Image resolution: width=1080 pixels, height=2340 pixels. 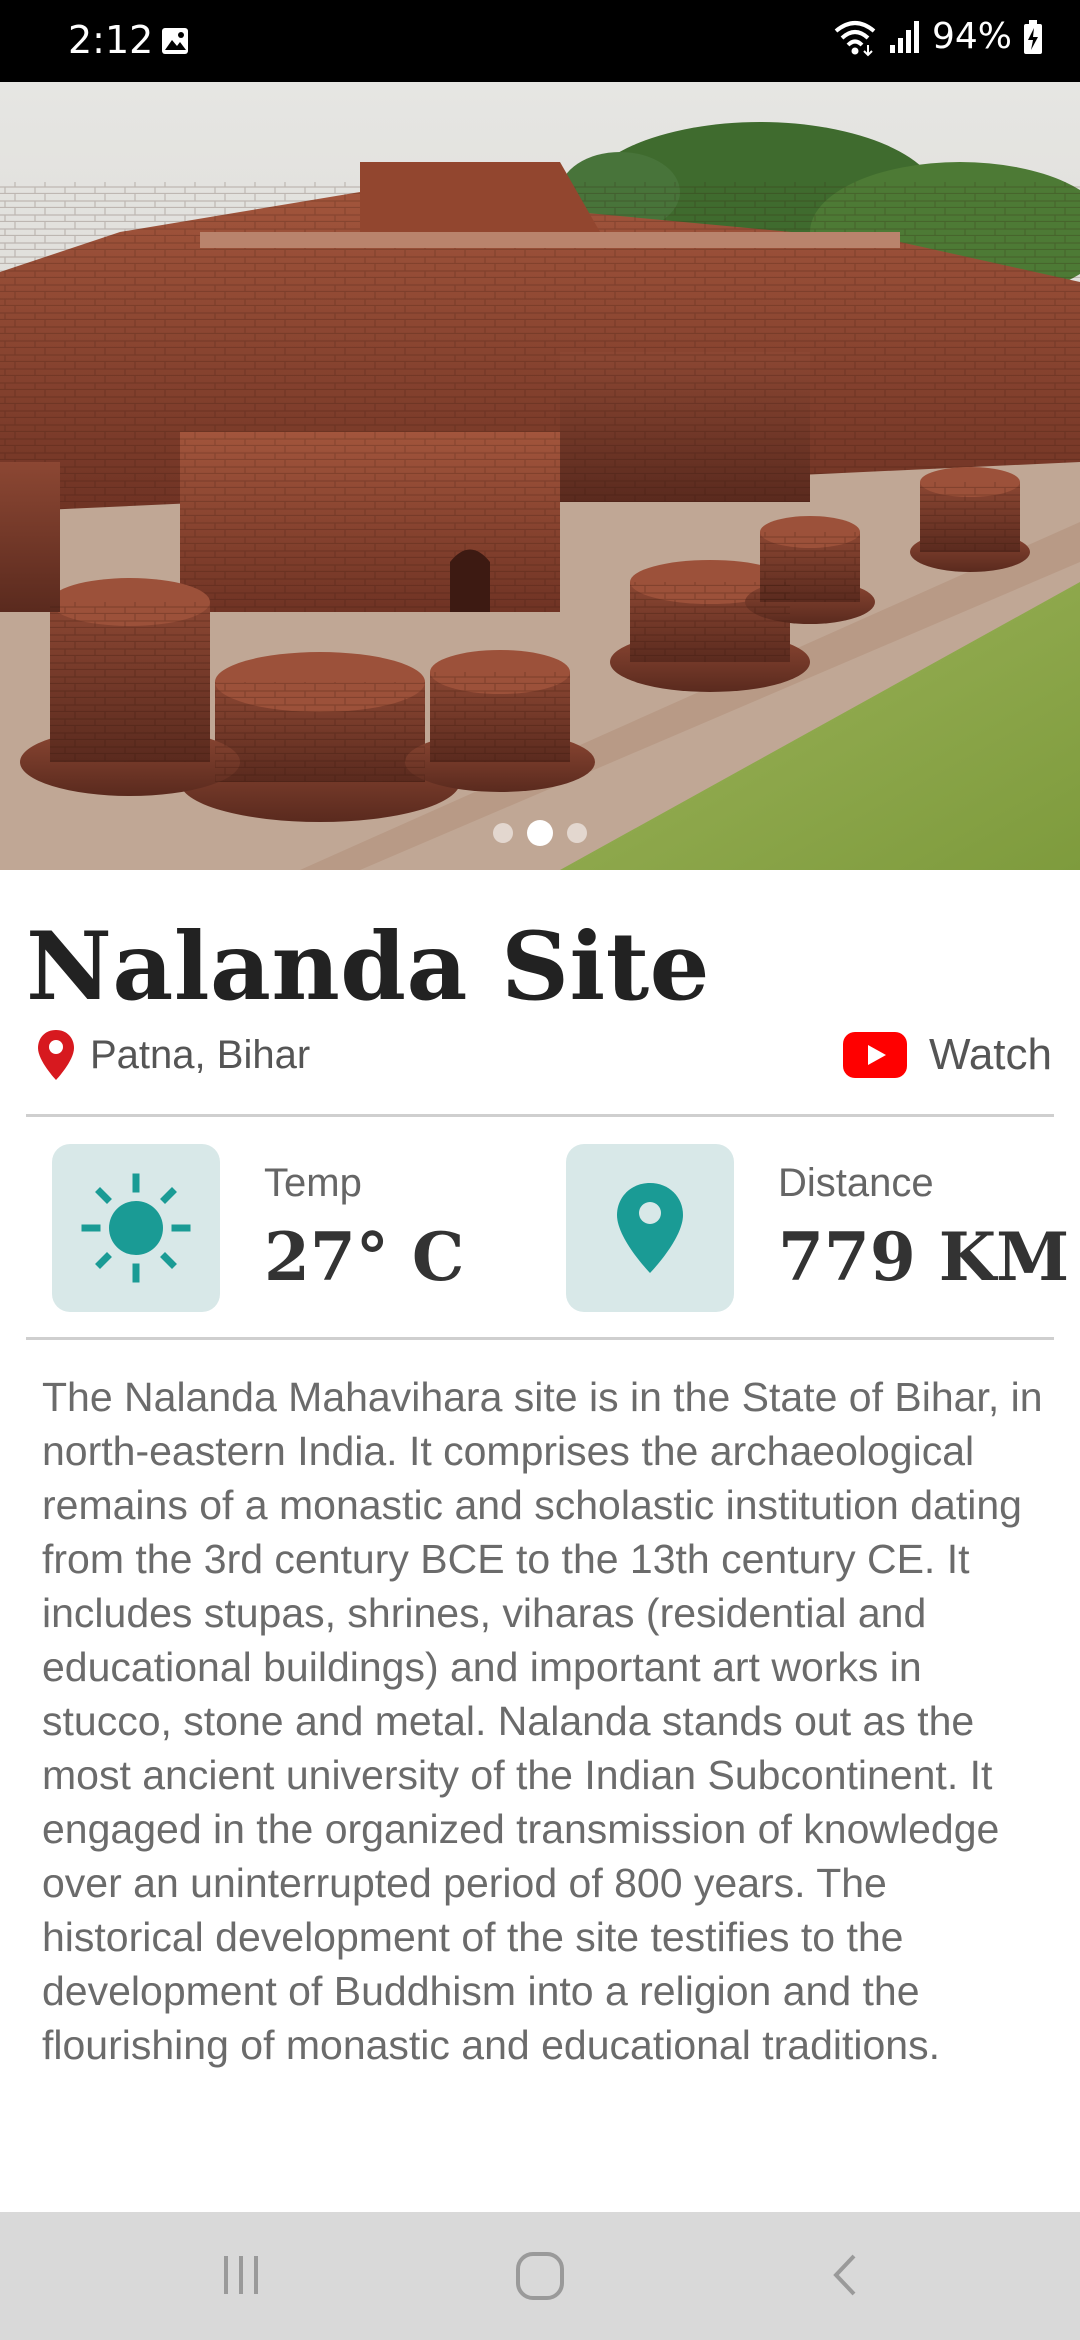 I want to click on carousel-dot-active, so click(x=540, y=833).